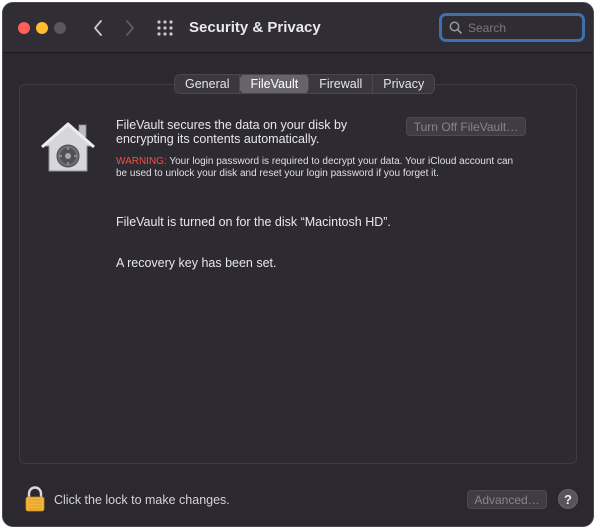 This screenshot has width=596, height=530. Describe the element at coordinates (35, 499) in the screenshot. I see `lock-icon` at that location.